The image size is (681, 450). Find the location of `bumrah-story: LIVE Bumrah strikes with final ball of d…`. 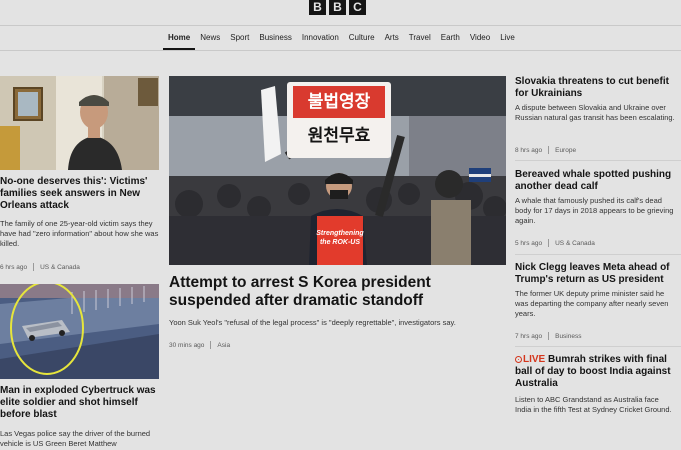

bumrah-story: LIVE Bumrah strikes with final ball of d… is located at coordinates (598, 372).